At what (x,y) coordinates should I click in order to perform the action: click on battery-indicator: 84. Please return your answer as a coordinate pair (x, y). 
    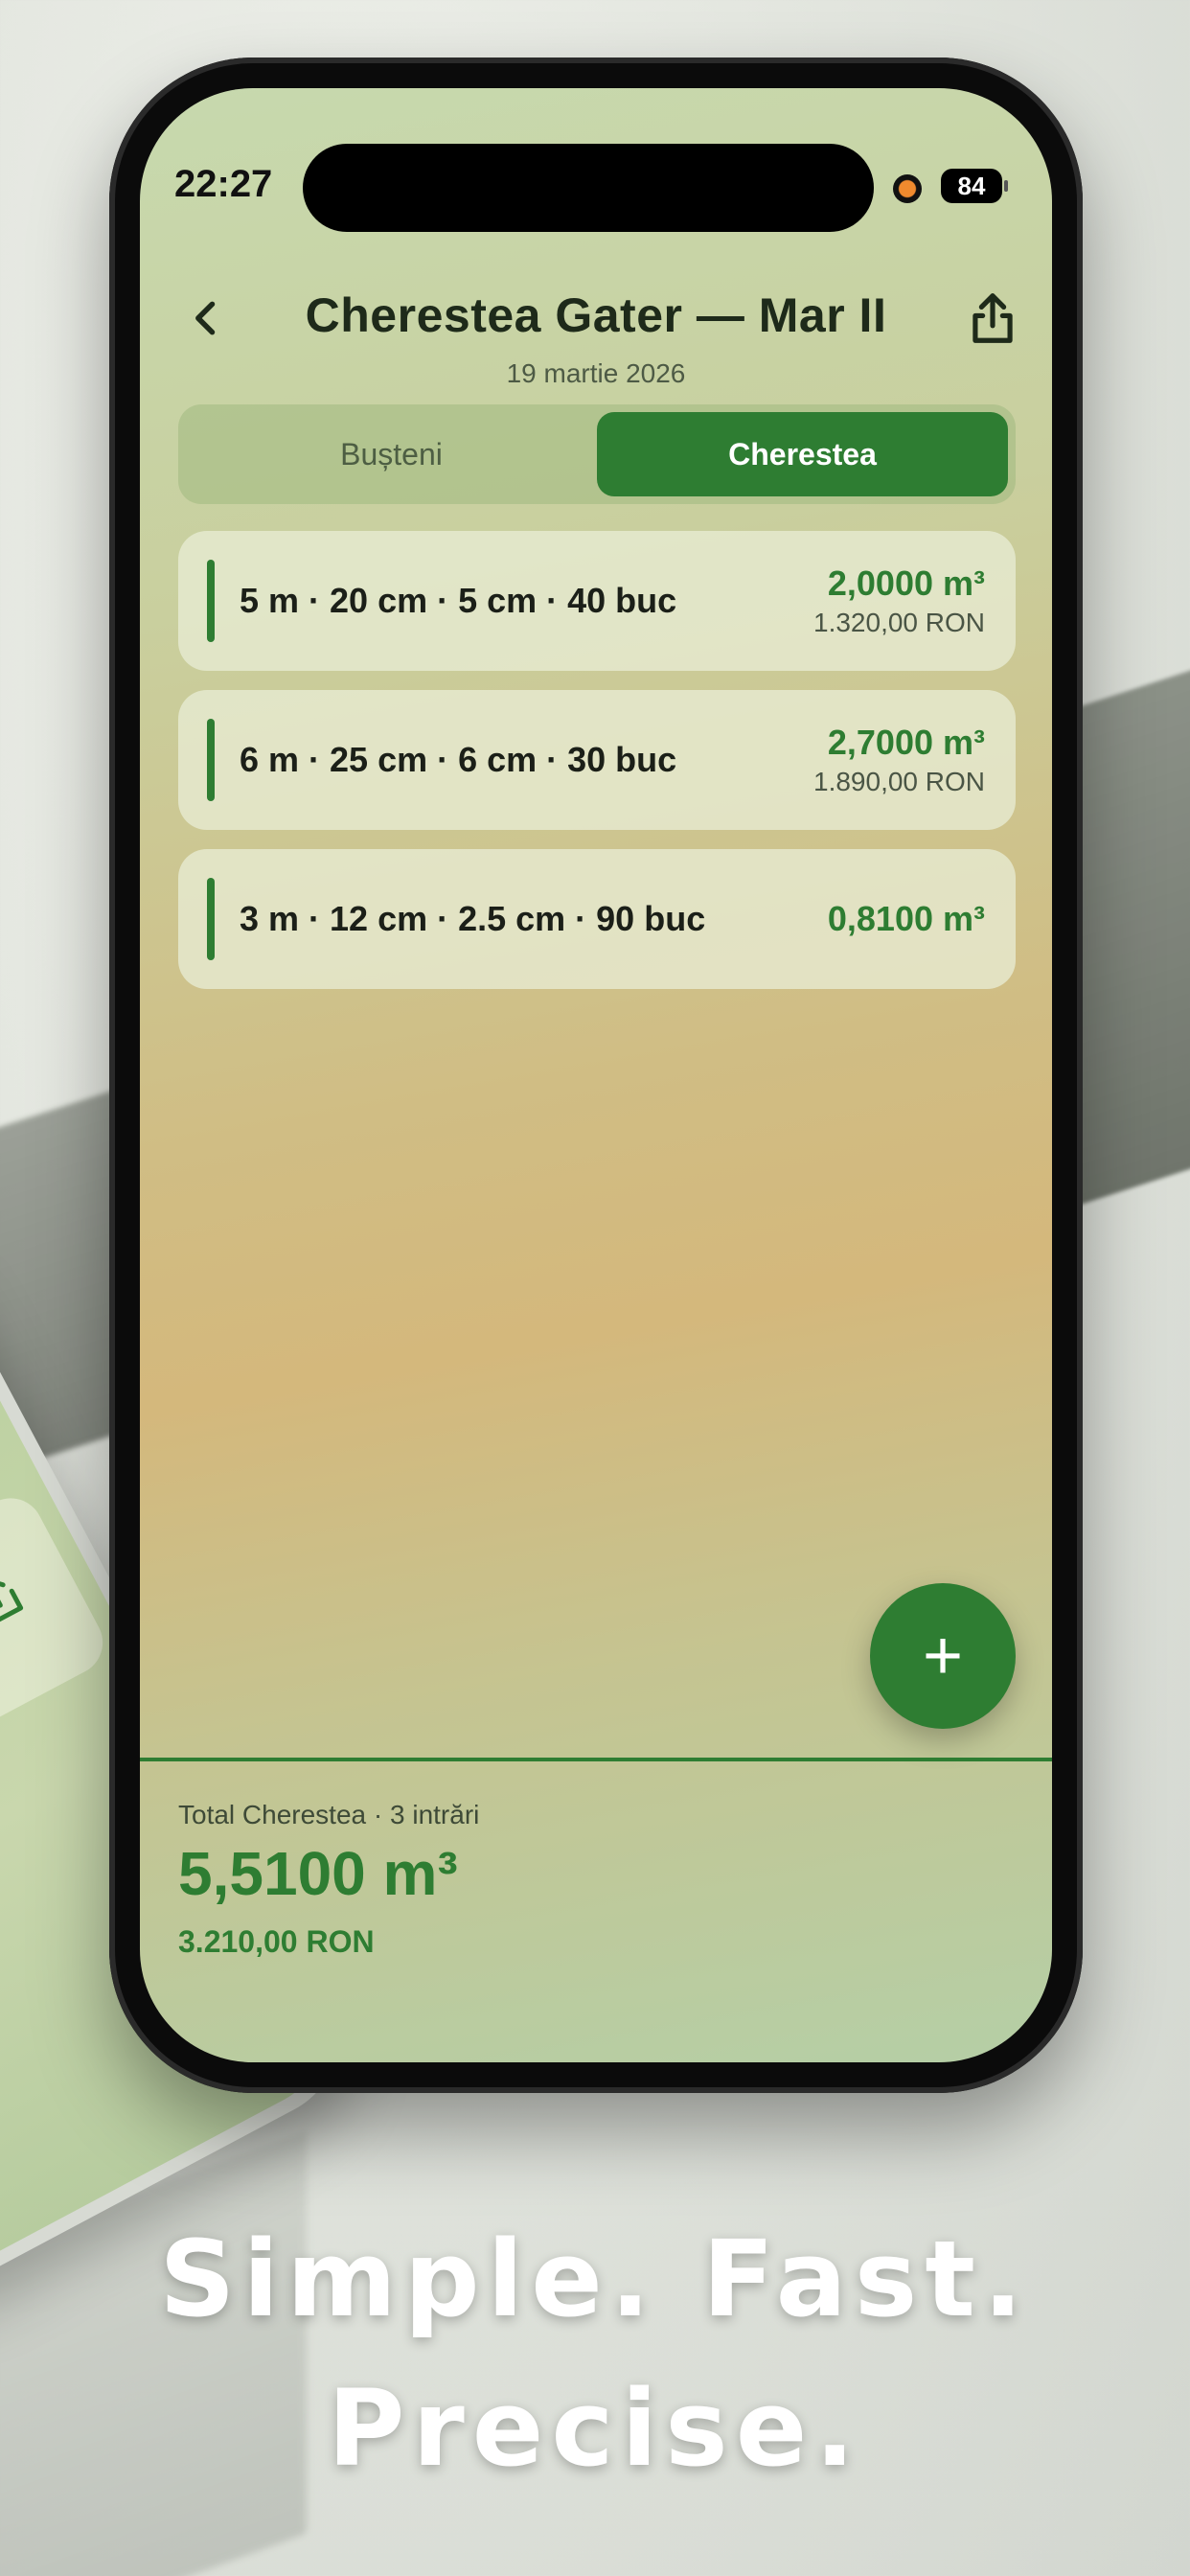
    Looking at the image, I should click on (975, 186).